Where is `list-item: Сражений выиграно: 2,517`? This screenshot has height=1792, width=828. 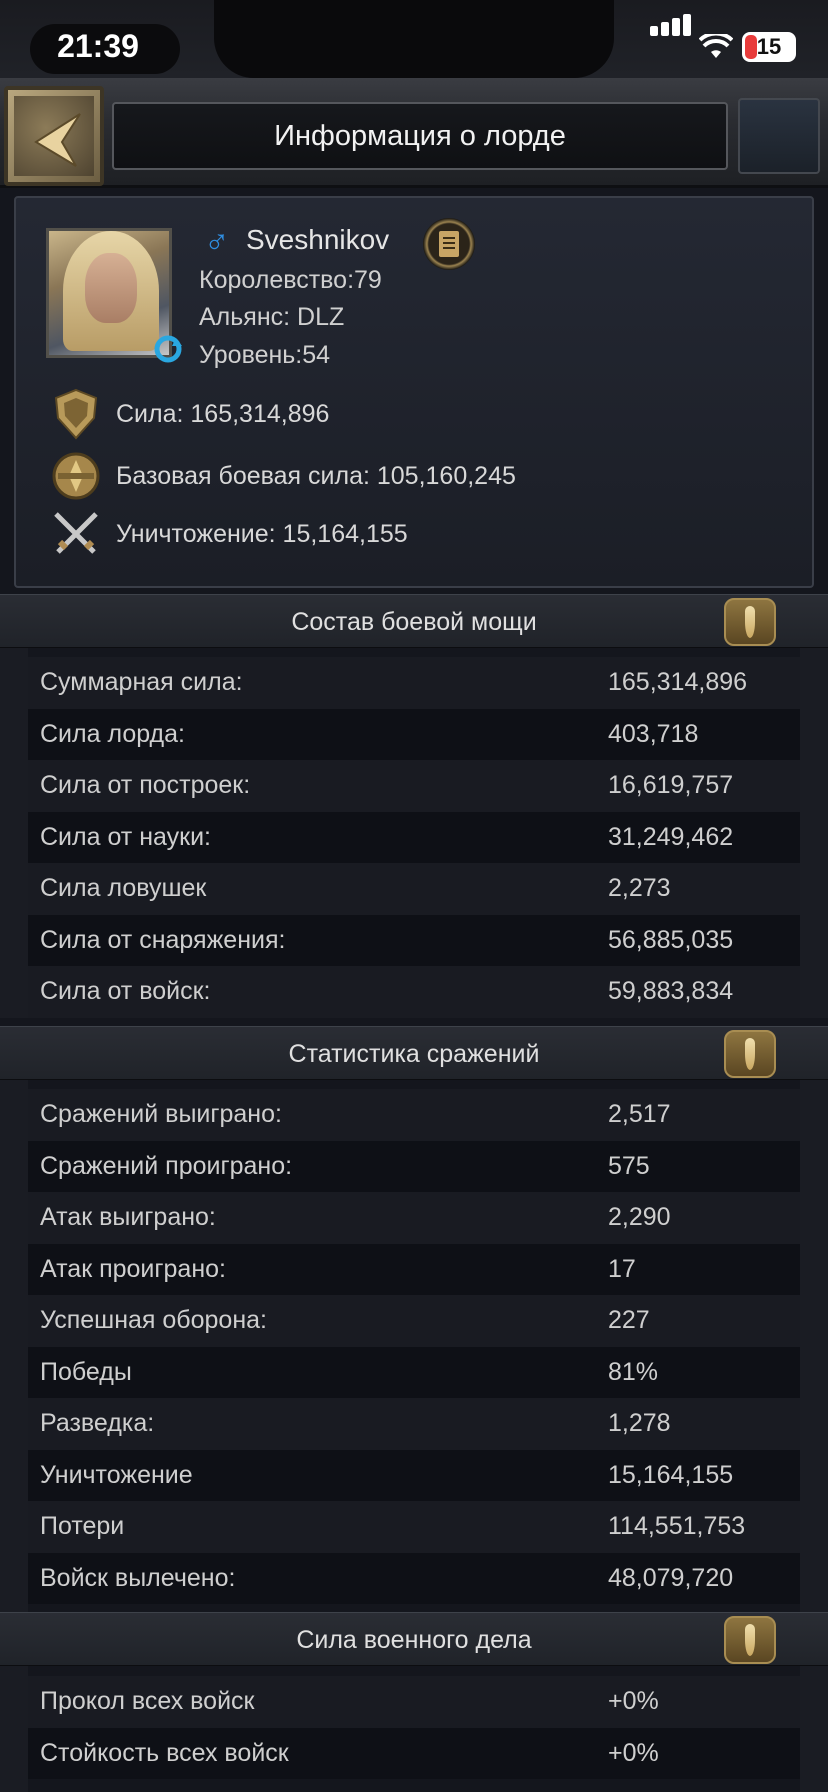
list-item: Сражений выиграно: 2,517 is located at coordinates (414, 1115).